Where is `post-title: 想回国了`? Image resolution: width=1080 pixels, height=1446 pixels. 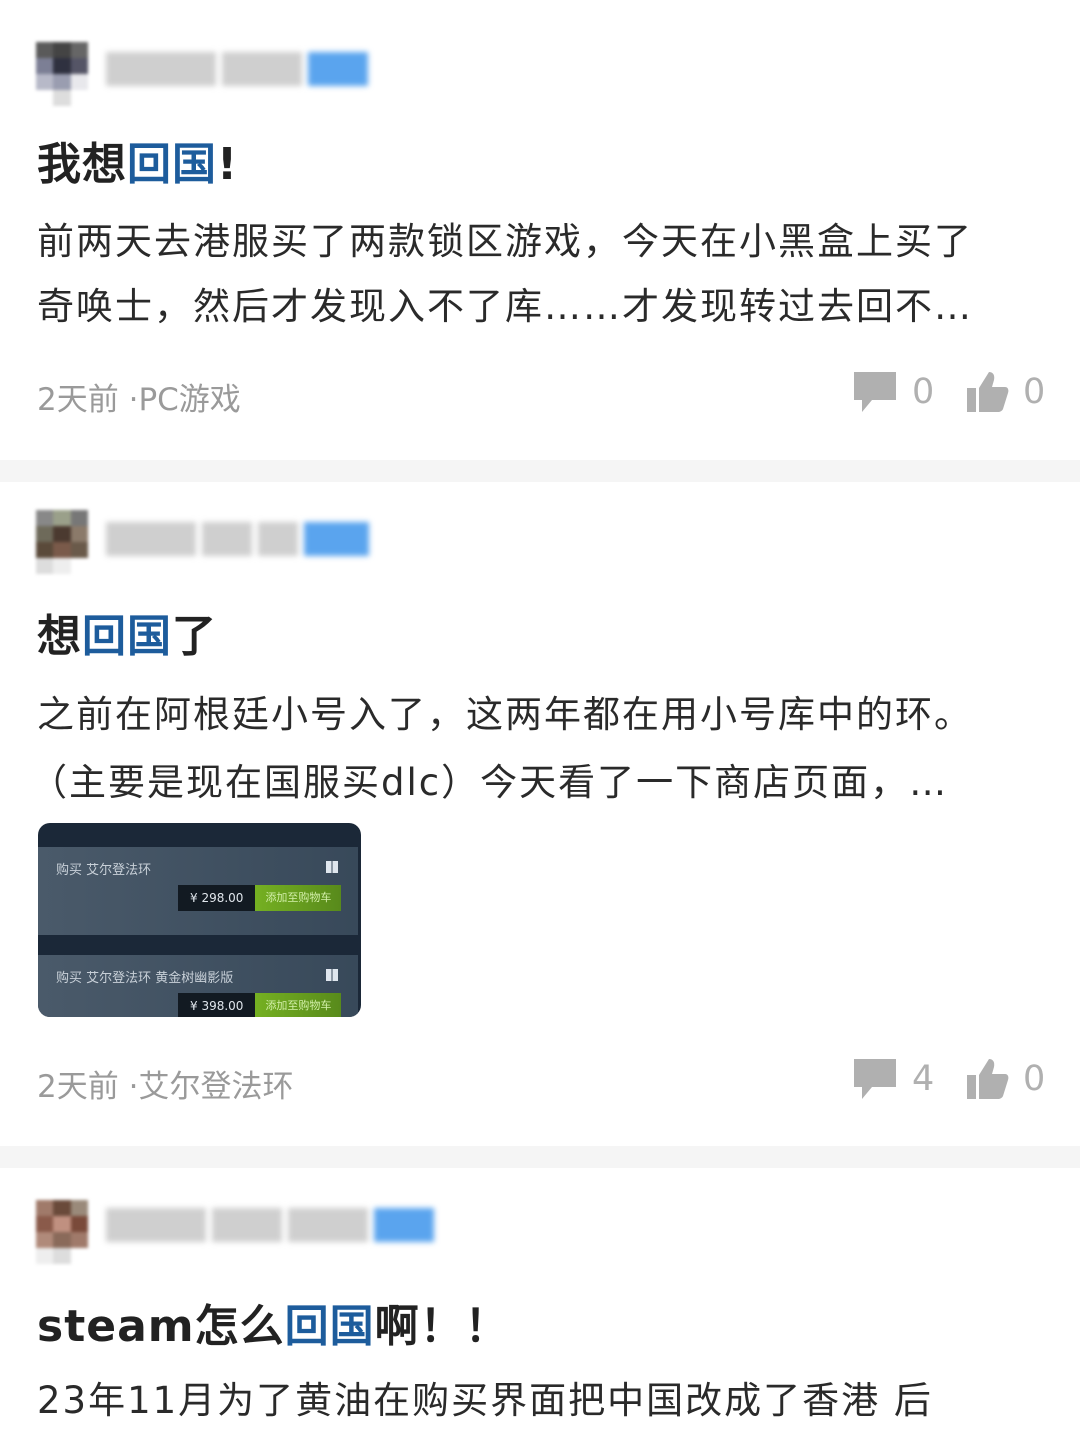 post-title: 想回国了 is located at coordinates (127, 632).